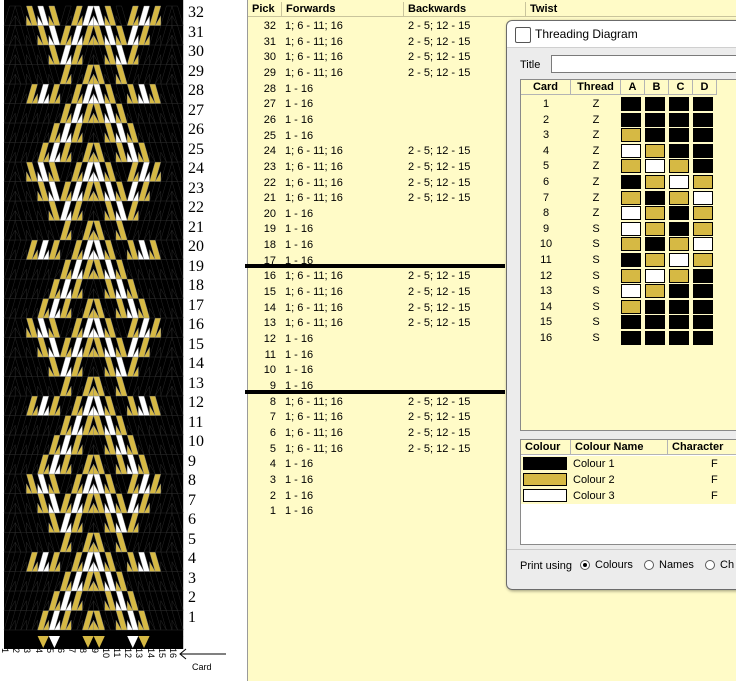 The width and height of the screenshot is (736, 681). I want to click on threading-row: 10 S, so click(628, 244).